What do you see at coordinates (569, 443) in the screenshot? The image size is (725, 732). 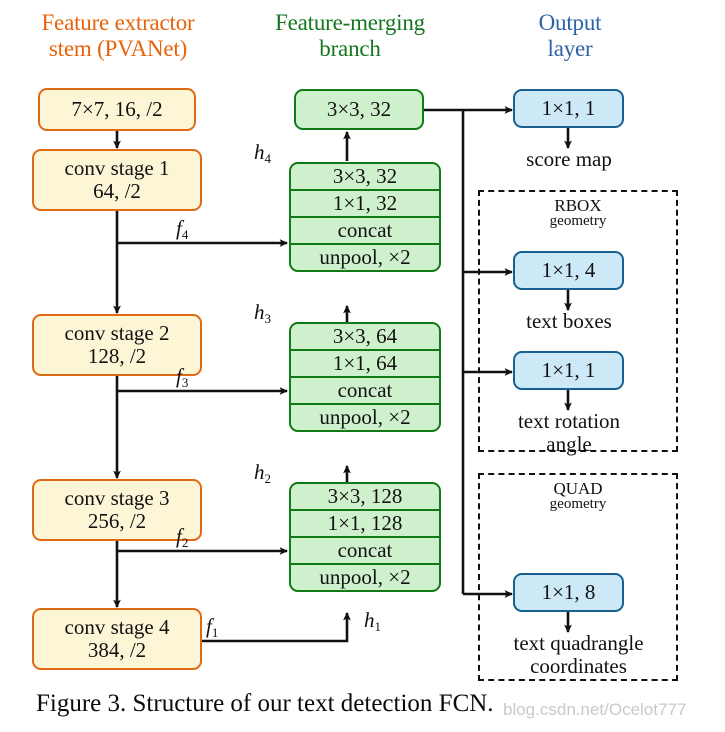 I see `output-caption-text-rotation-angle-line2: angle` at bounding box center [569, 443].